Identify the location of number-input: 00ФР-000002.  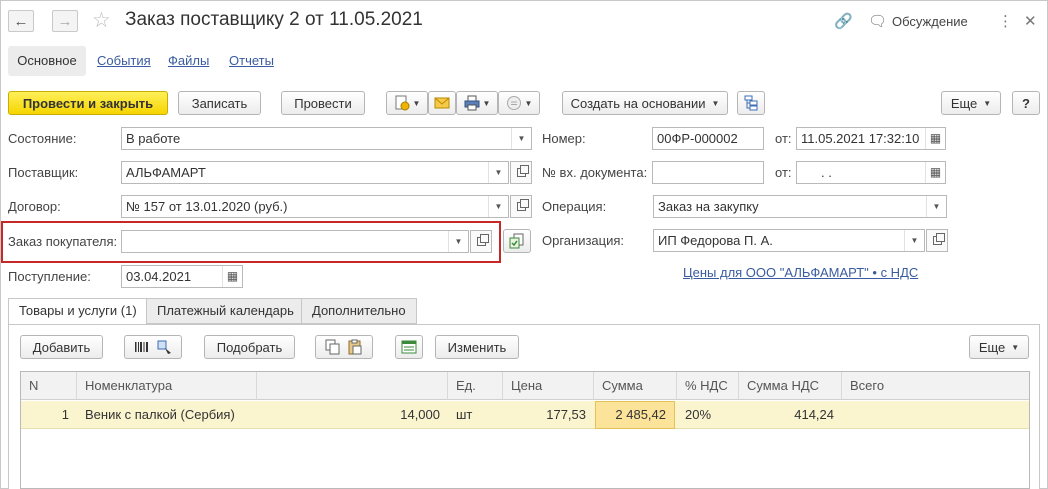
(708, 138).